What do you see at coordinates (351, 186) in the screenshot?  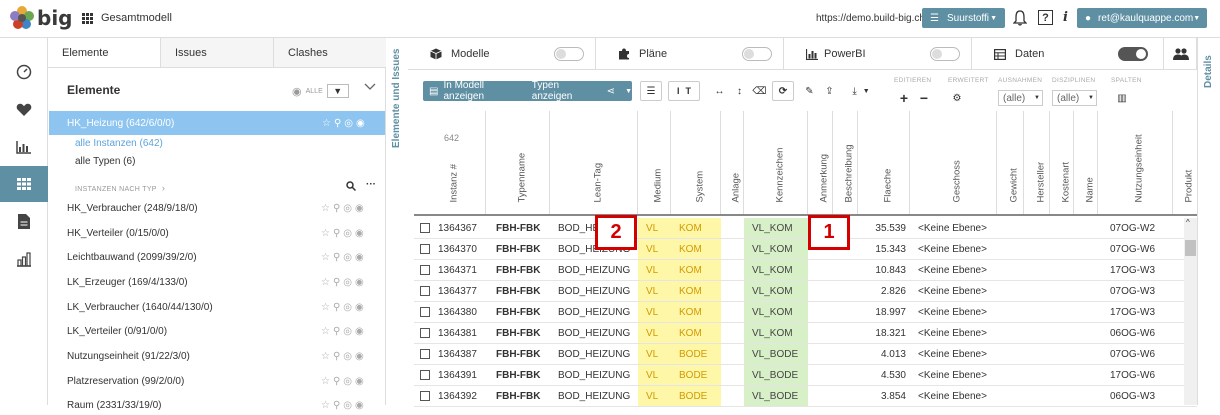 I see `search-icon` at bounding box center [351, 186].